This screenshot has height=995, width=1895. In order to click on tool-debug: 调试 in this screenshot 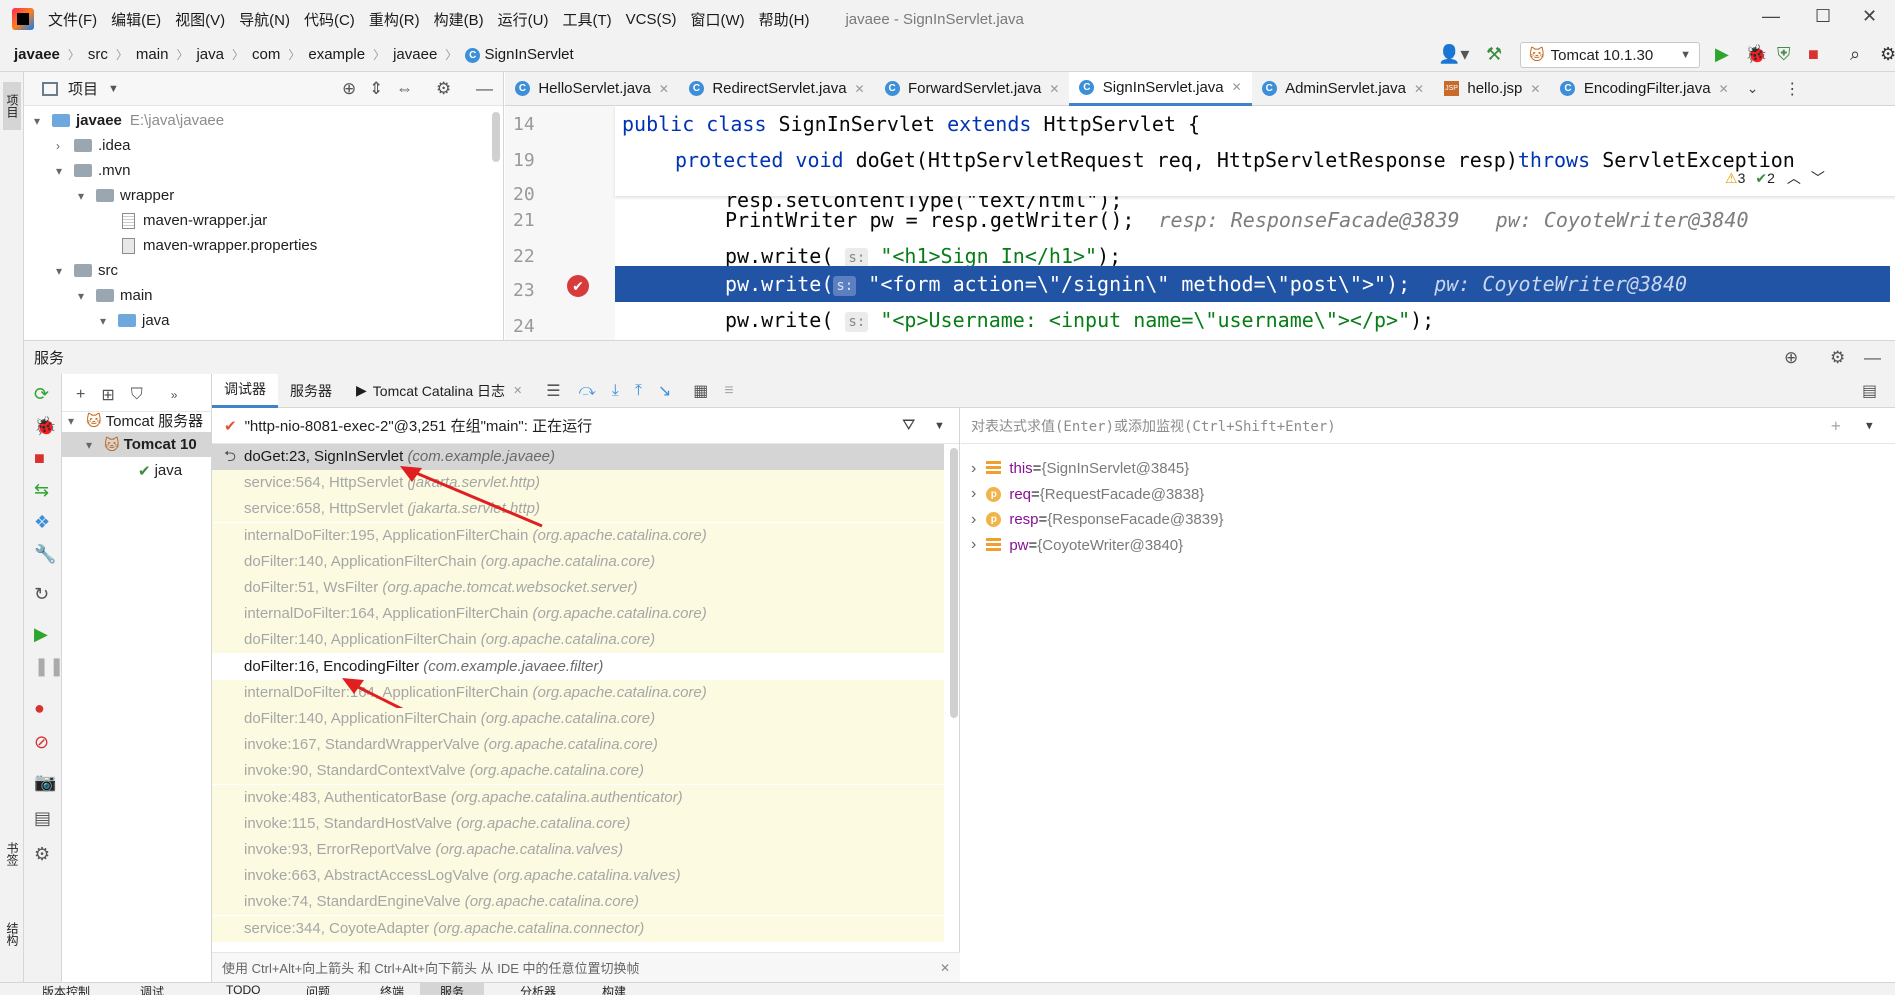, I will do `click(152, 989)`.